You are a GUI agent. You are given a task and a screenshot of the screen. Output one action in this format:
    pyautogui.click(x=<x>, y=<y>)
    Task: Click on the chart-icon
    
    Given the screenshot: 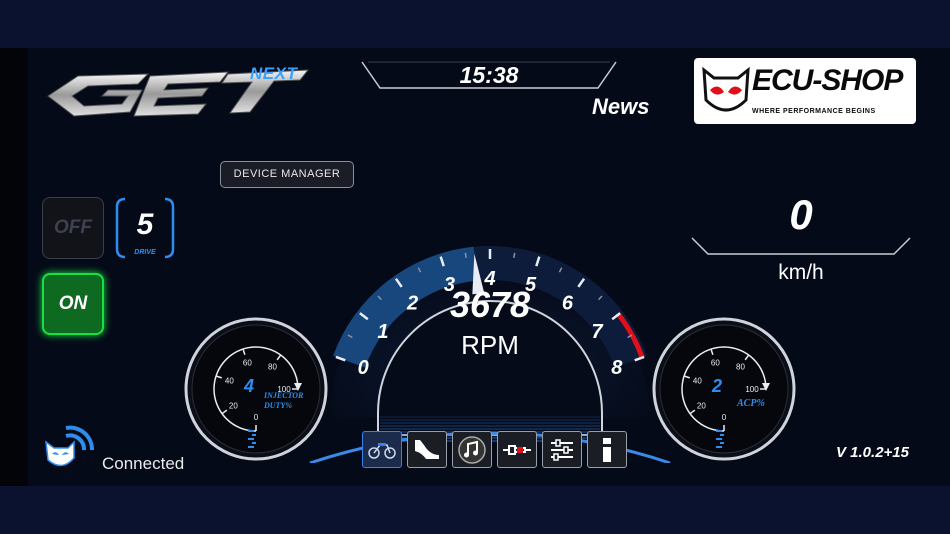 What is the action you would take?
    pyautogui.click(x=427, y=449)
    